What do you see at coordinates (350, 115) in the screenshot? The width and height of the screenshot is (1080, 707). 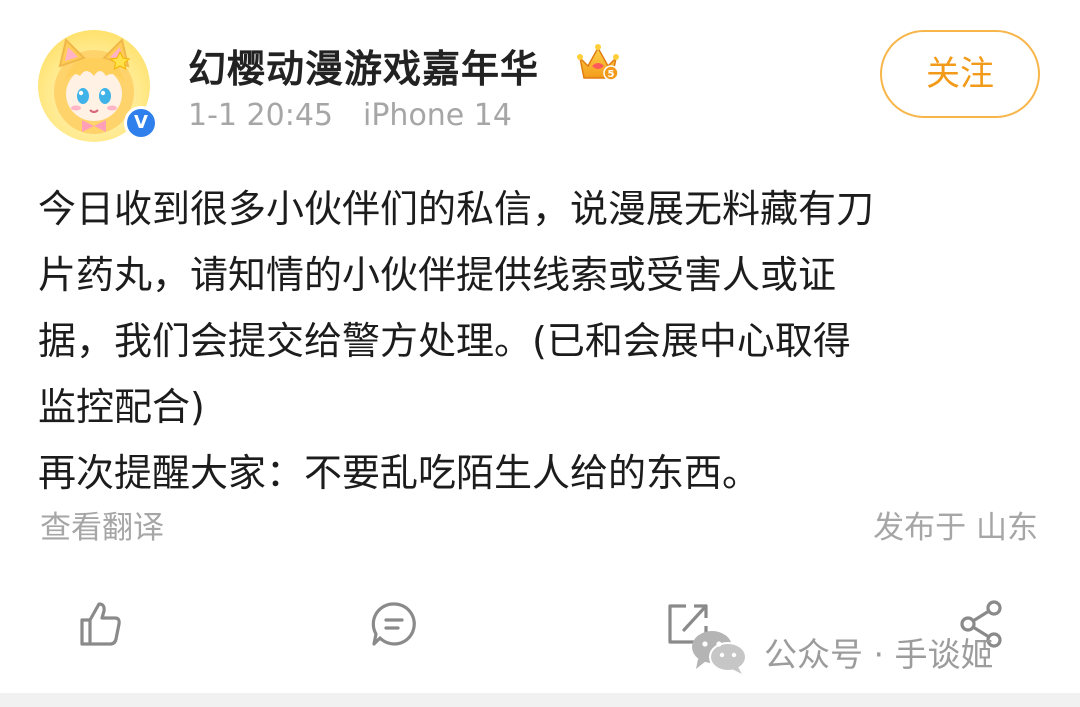 I see `post-meta: 1-1 20:45 iPhone 14` at bounding box center [350, 115].